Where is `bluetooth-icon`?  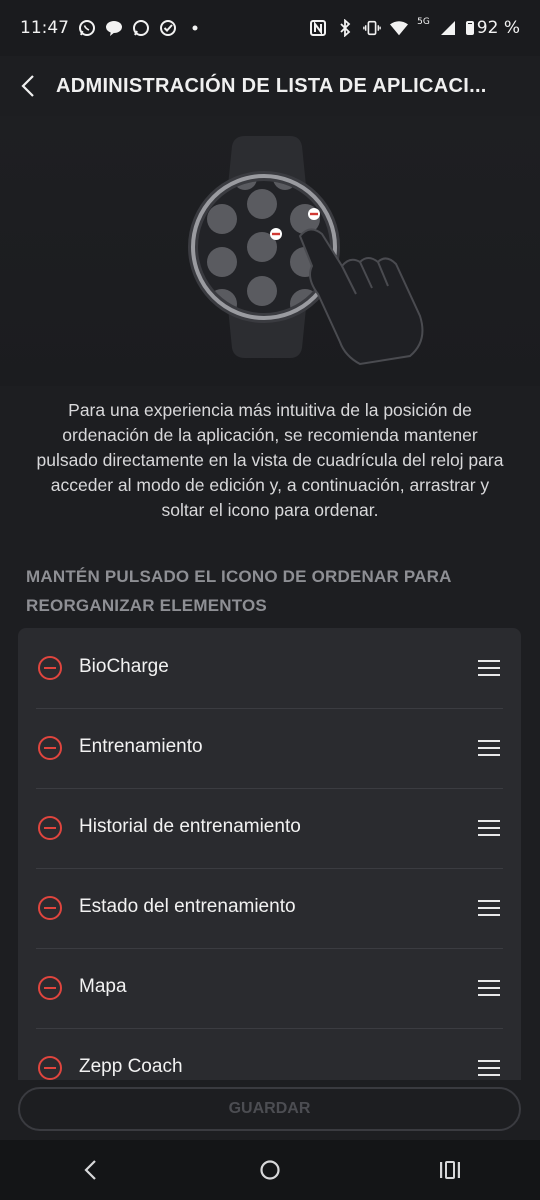
bluetooth-icon is located at coordinates (345, 28).